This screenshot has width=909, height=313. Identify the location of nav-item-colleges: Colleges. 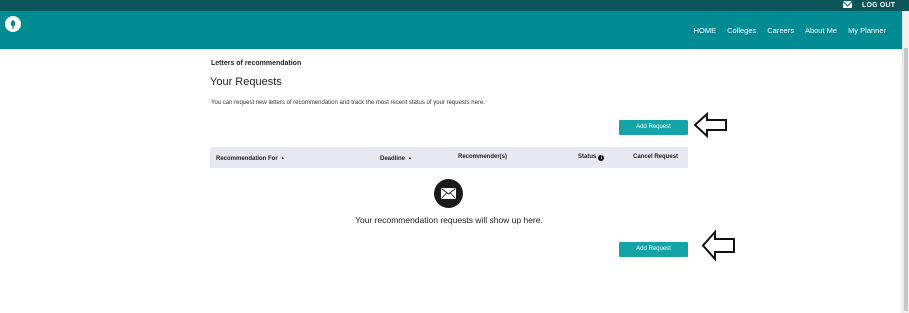
(741, 30).